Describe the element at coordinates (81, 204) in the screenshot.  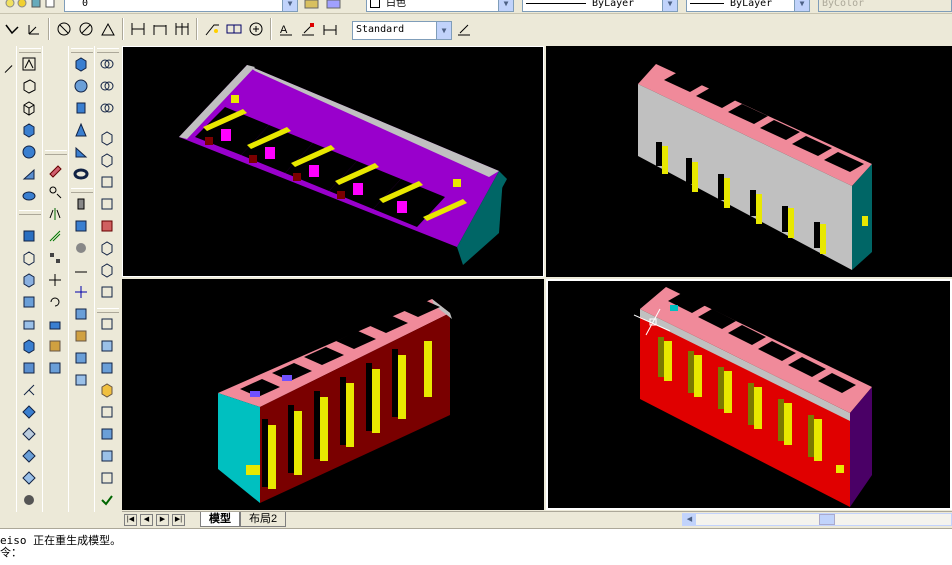
I see `light-icon` at that location.